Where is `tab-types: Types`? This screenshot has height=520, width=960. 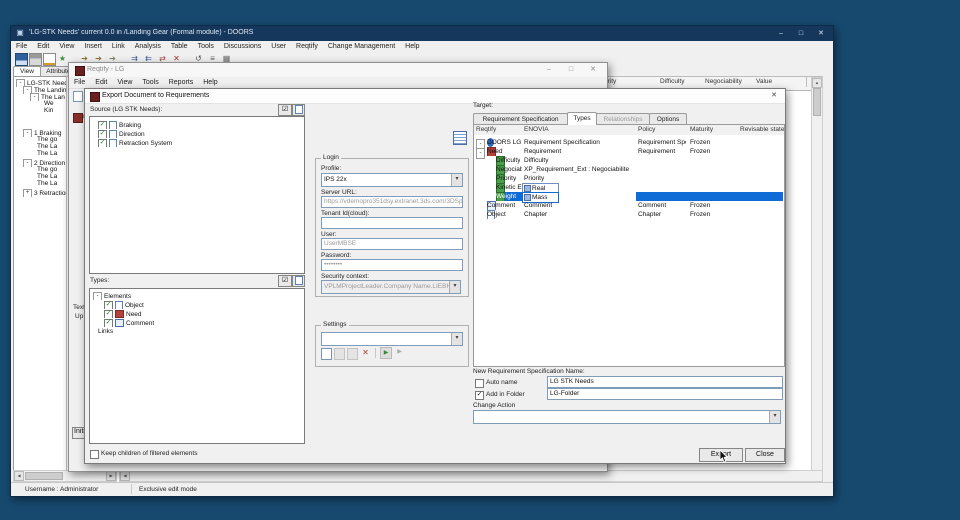 tab-types: Types is located at coordinates (582, 118).